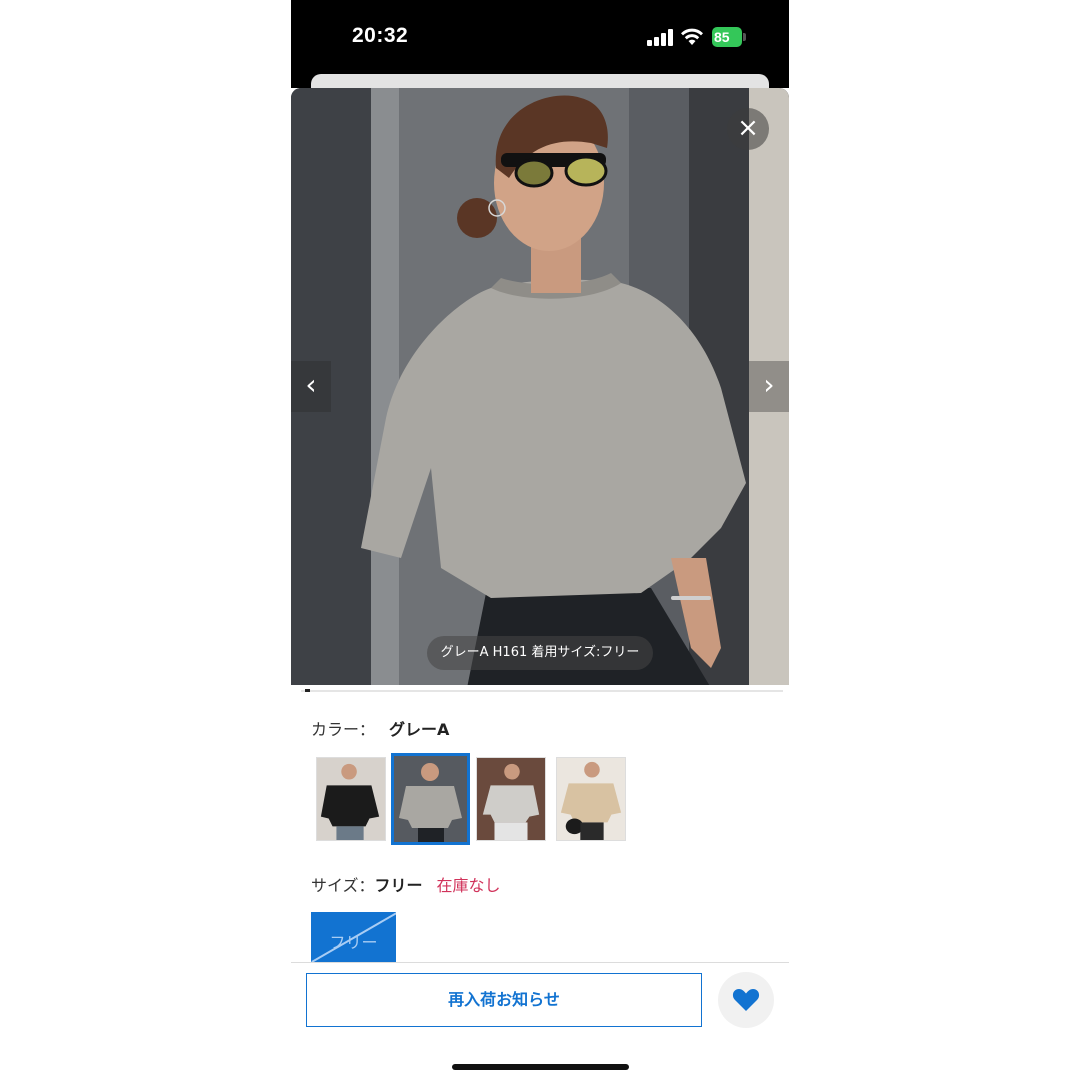 This screenshot has width=1080, height=1080. What do you see at coordinates (540, 653) in the screenshot?
I see `image-caption: グレーA H161 着用サイズ:フリー` at bounding box center [540, 653].